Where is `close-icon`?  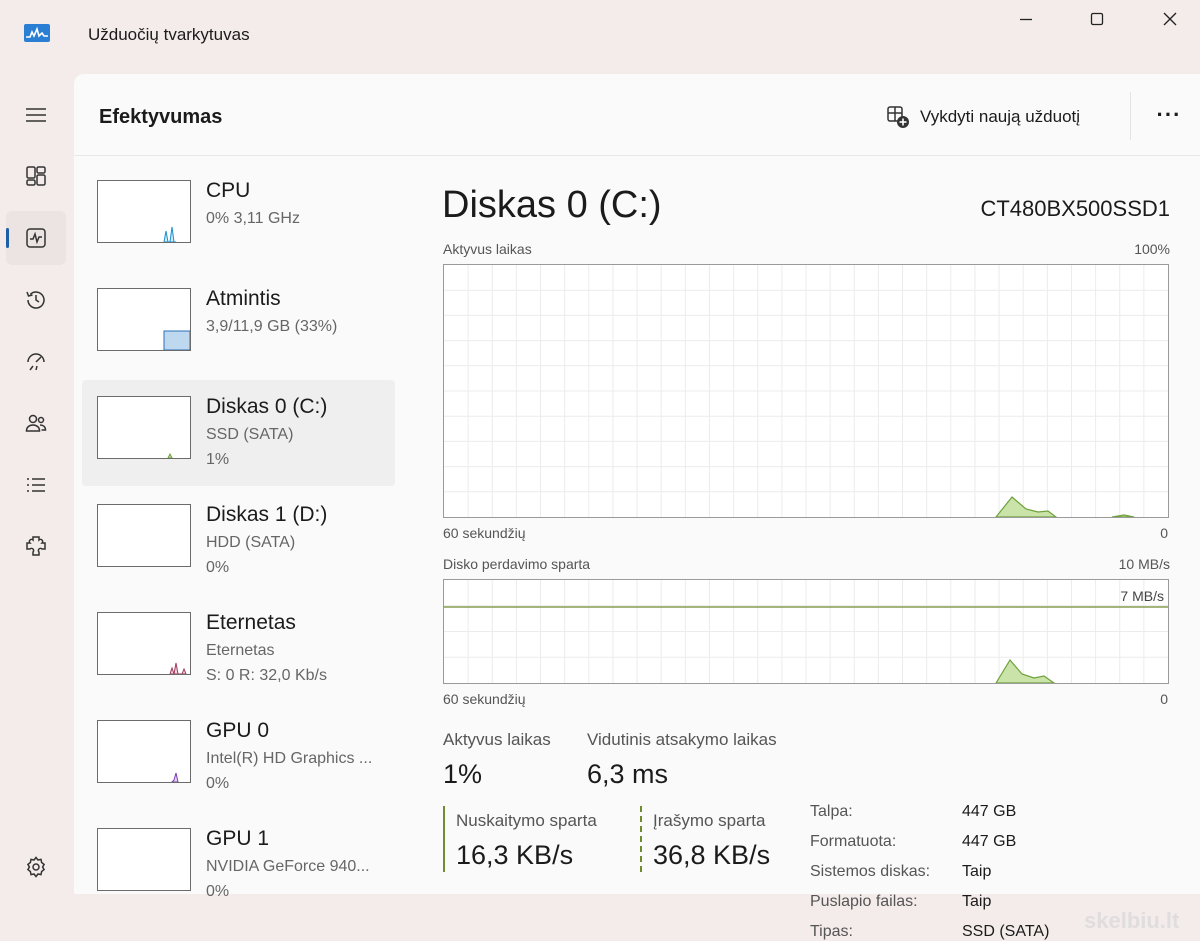
close-icon is located at coordinates (1170, 19).